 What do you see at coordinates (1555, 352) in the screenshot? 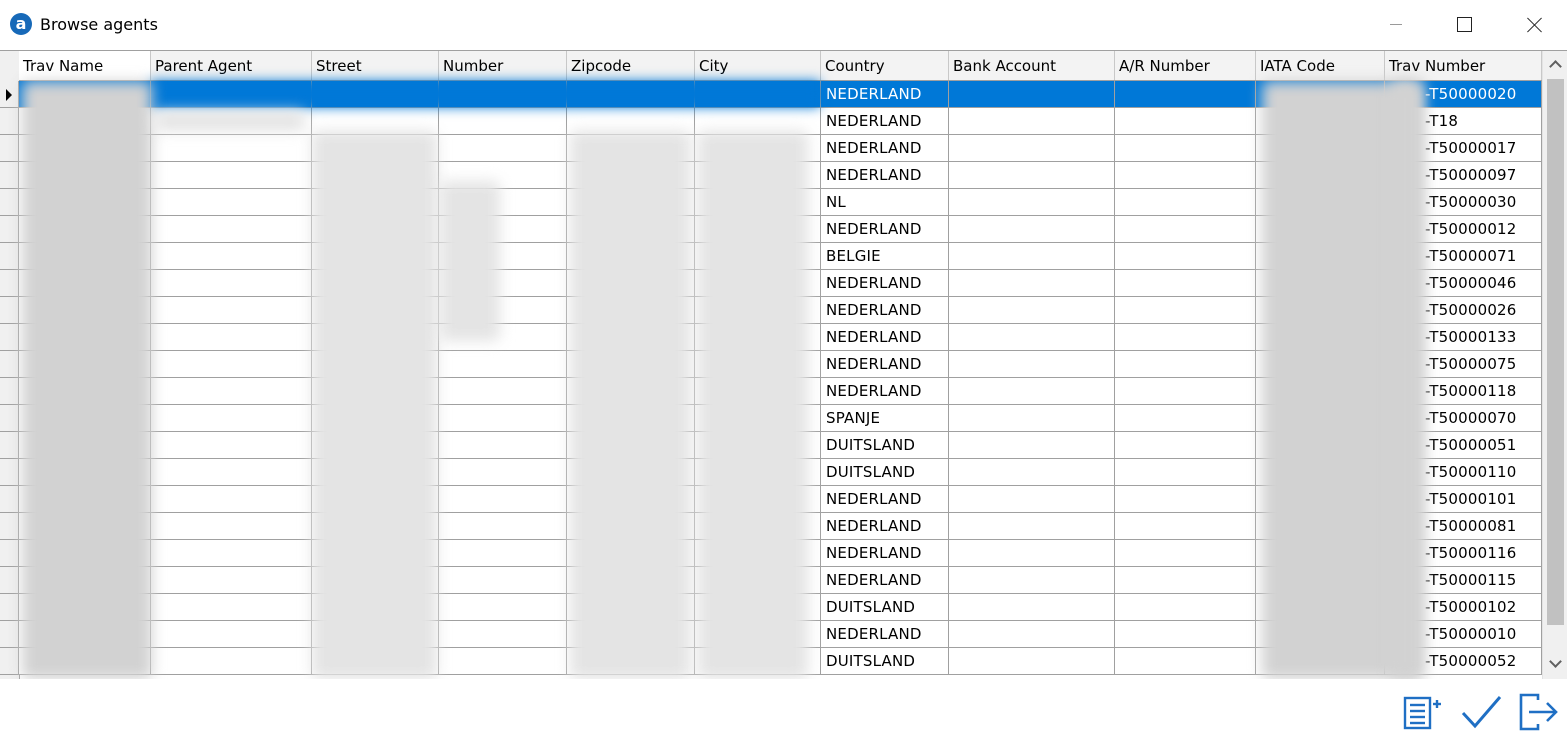
I see `scrollbar-thumb` at bounding box center [1555, 352].